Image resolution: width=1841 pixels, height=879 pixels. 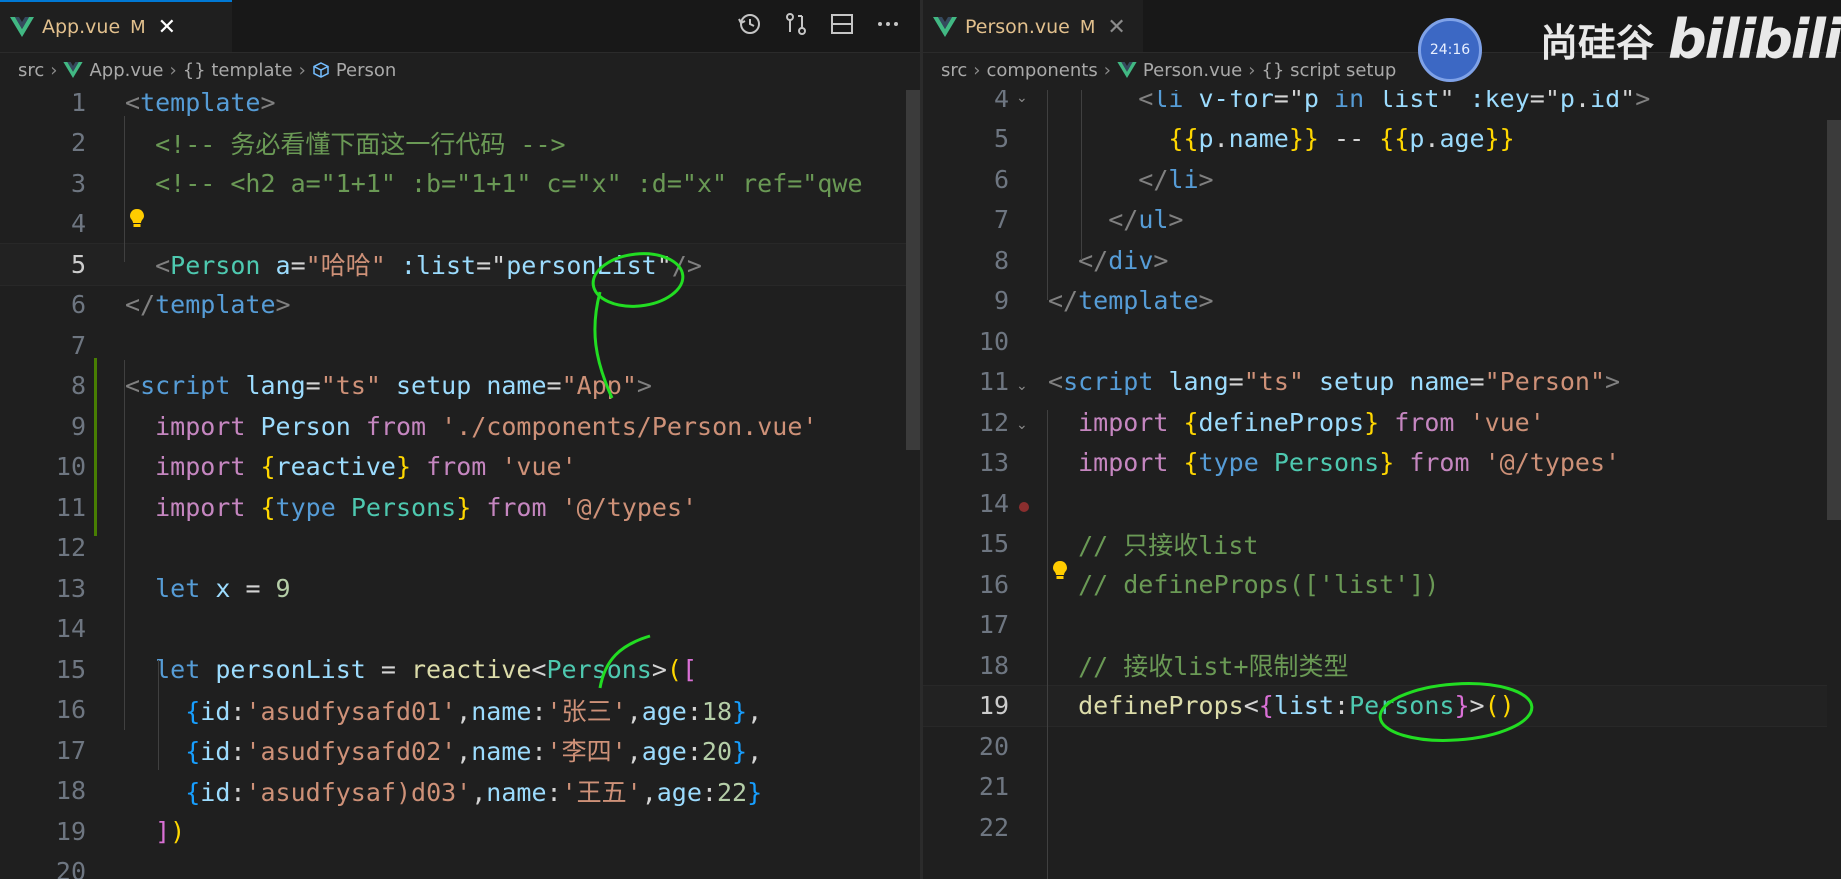 What do you see at coordinates (43, 103) in the screenshot?
I see `line-number: 1` at bounding box center [43, 103].